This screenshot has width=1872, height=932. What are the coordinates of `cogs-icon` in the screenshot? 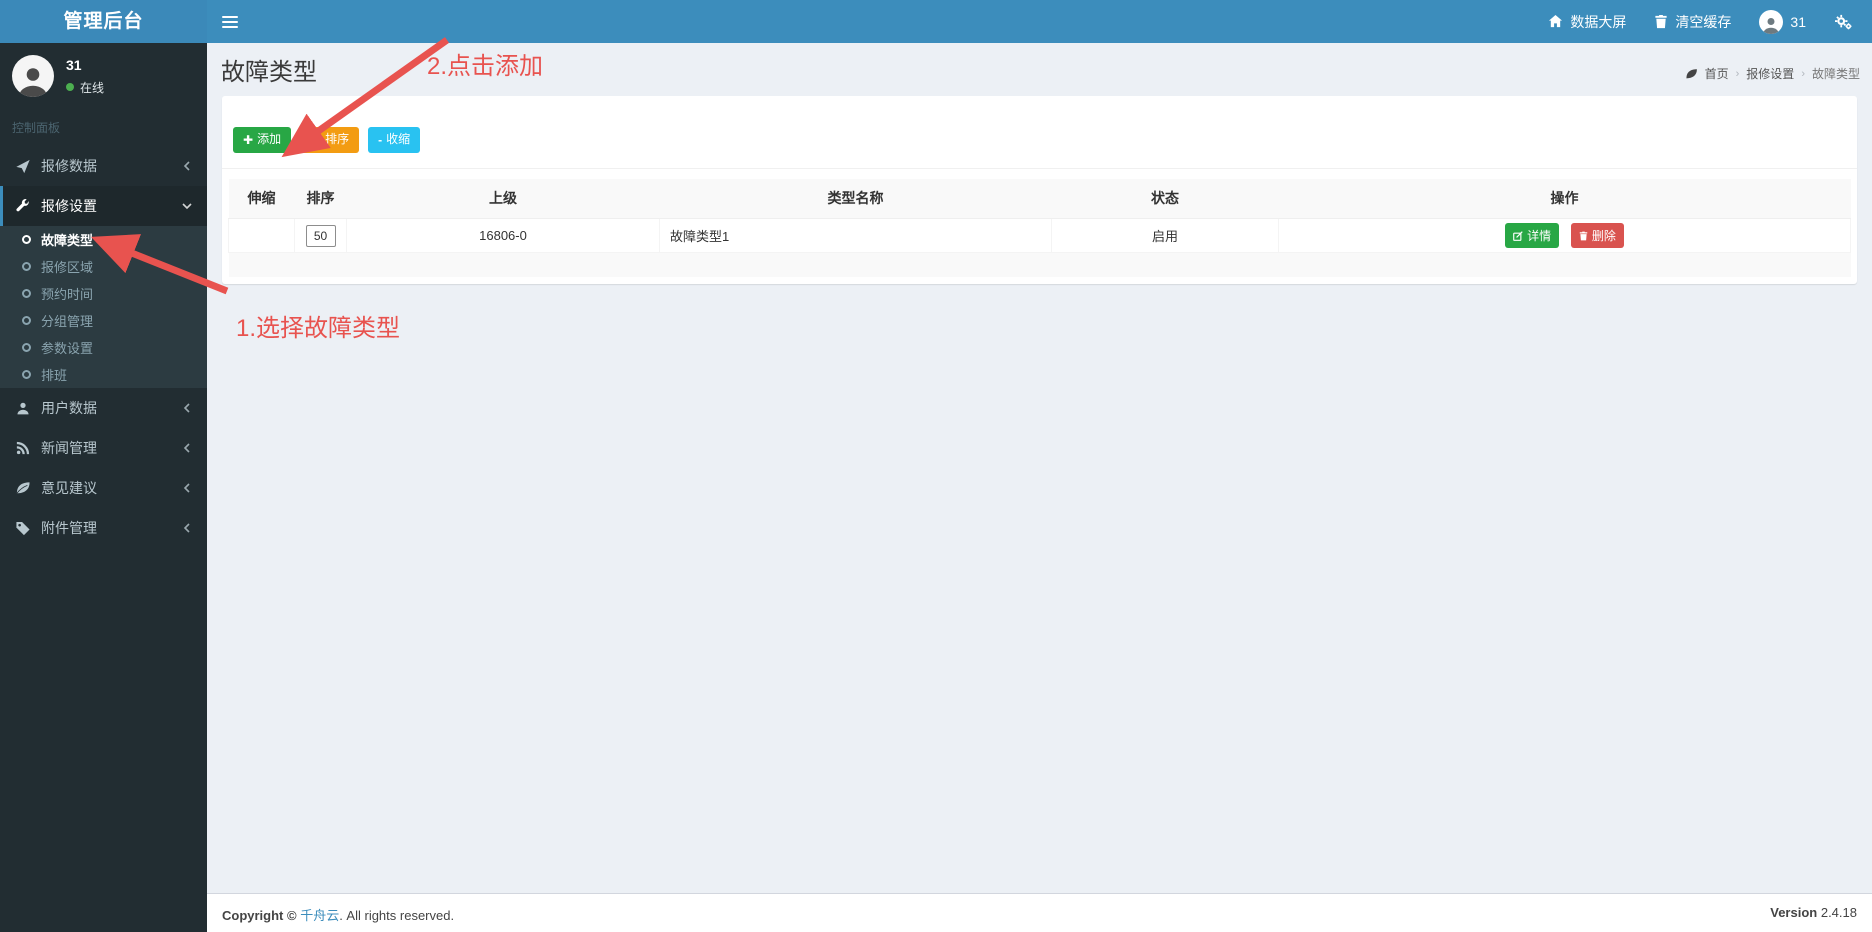 It's located at (1843, 21).